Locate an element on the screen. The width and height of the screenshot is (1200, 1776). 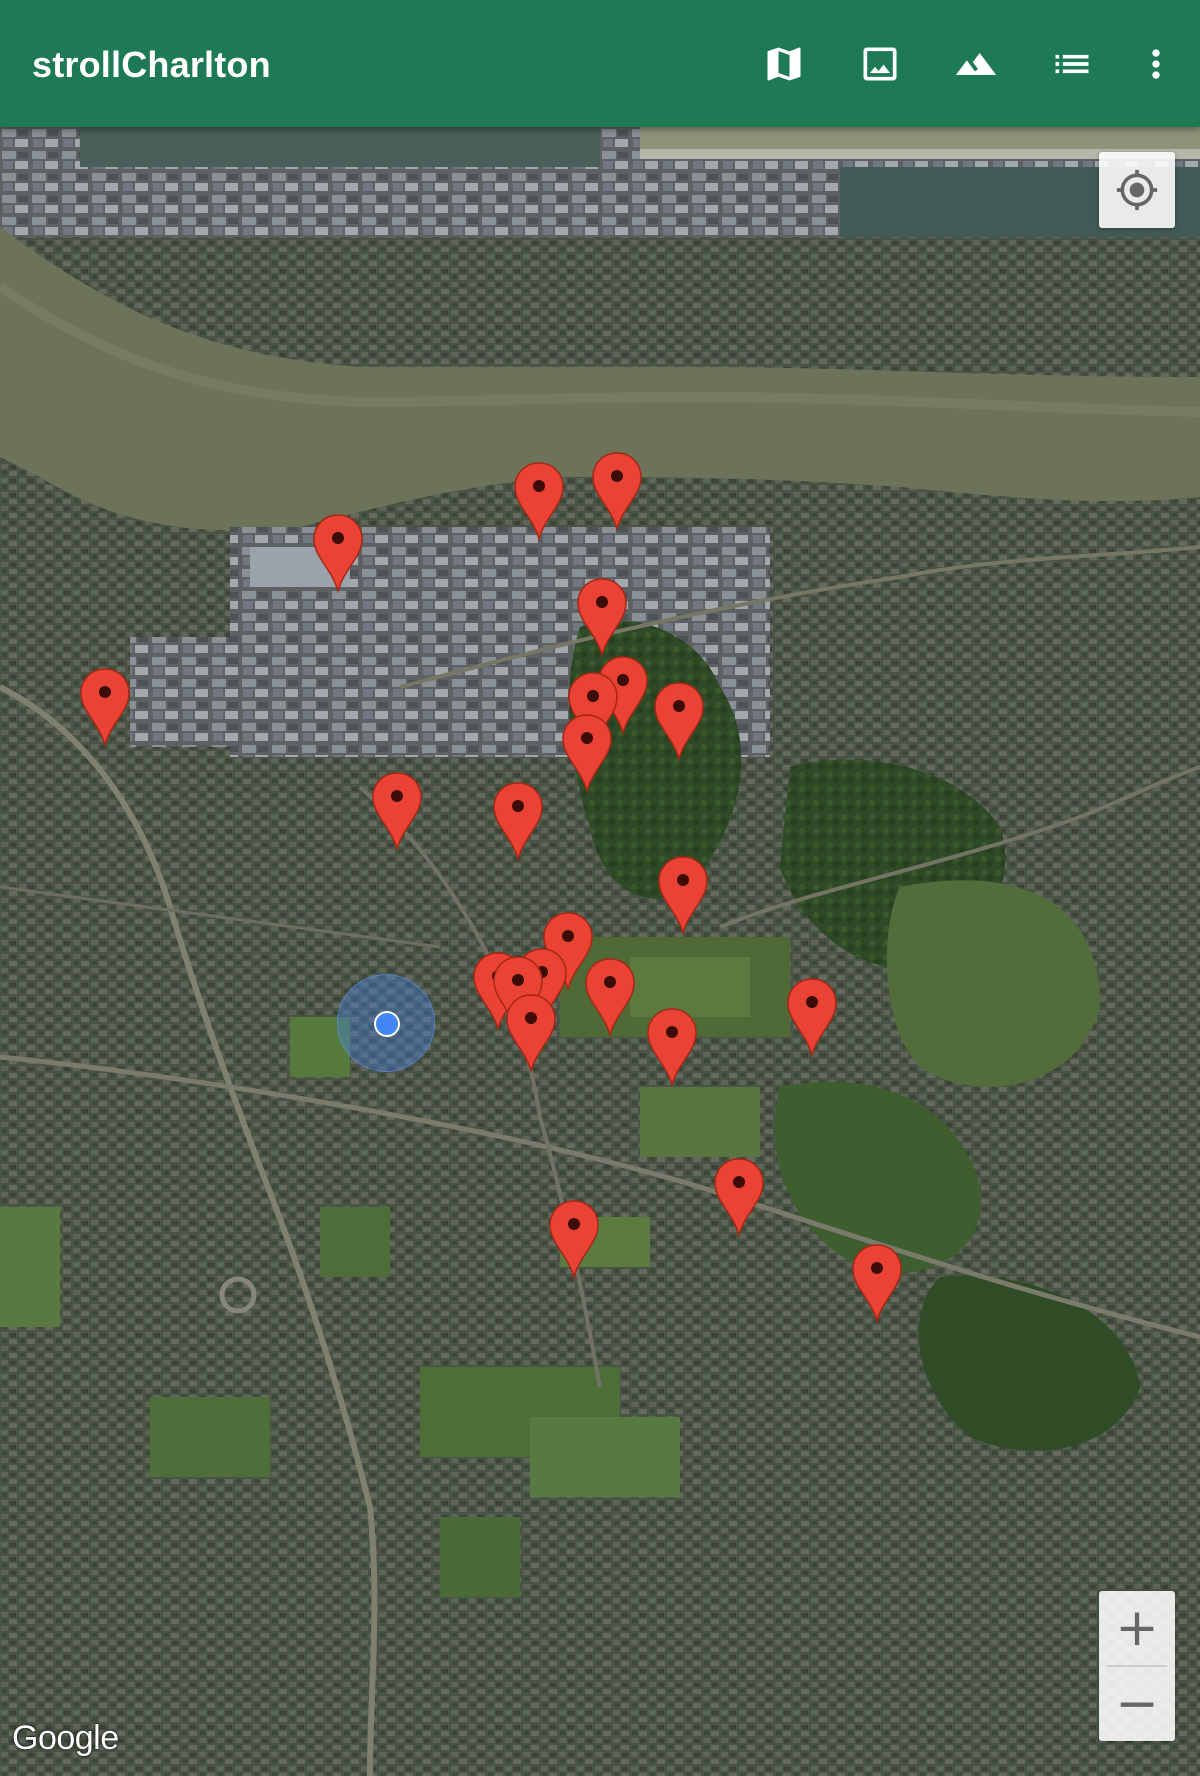
more-vert-icon is located at coordinates (1156, 64).